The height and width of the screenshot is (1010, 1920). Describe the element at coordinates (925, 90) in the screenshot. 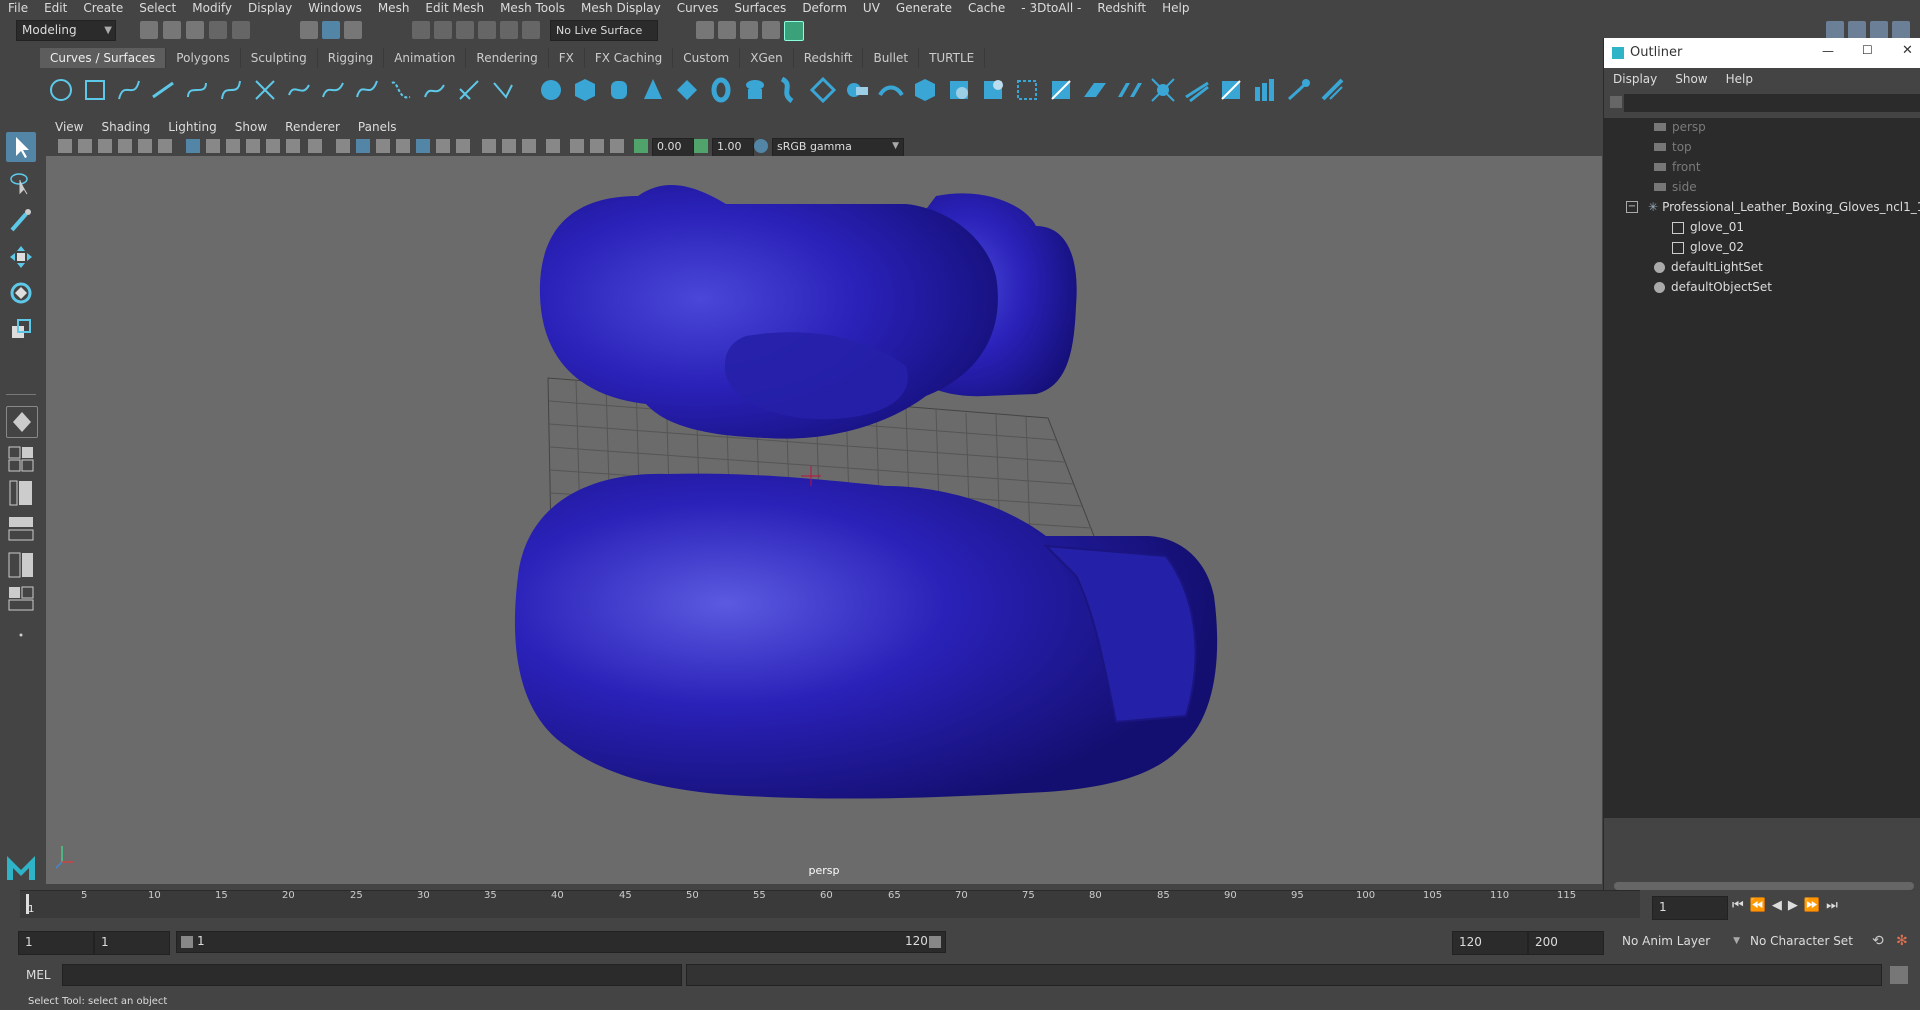

I see `bevel-plus-icon` at that location.